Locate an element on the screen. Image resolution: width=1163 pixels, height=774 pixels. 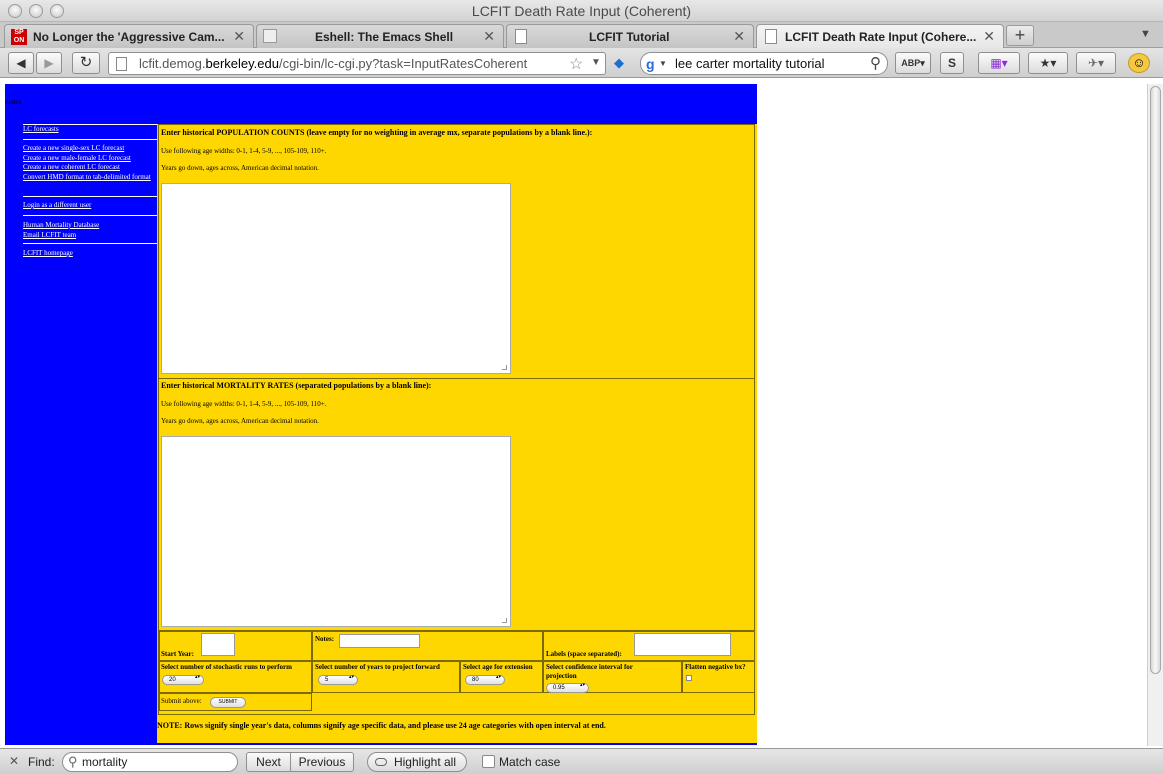
sidebar-link-male-female: Create a new male-female LC forecast is located at coordinates (90, 159).